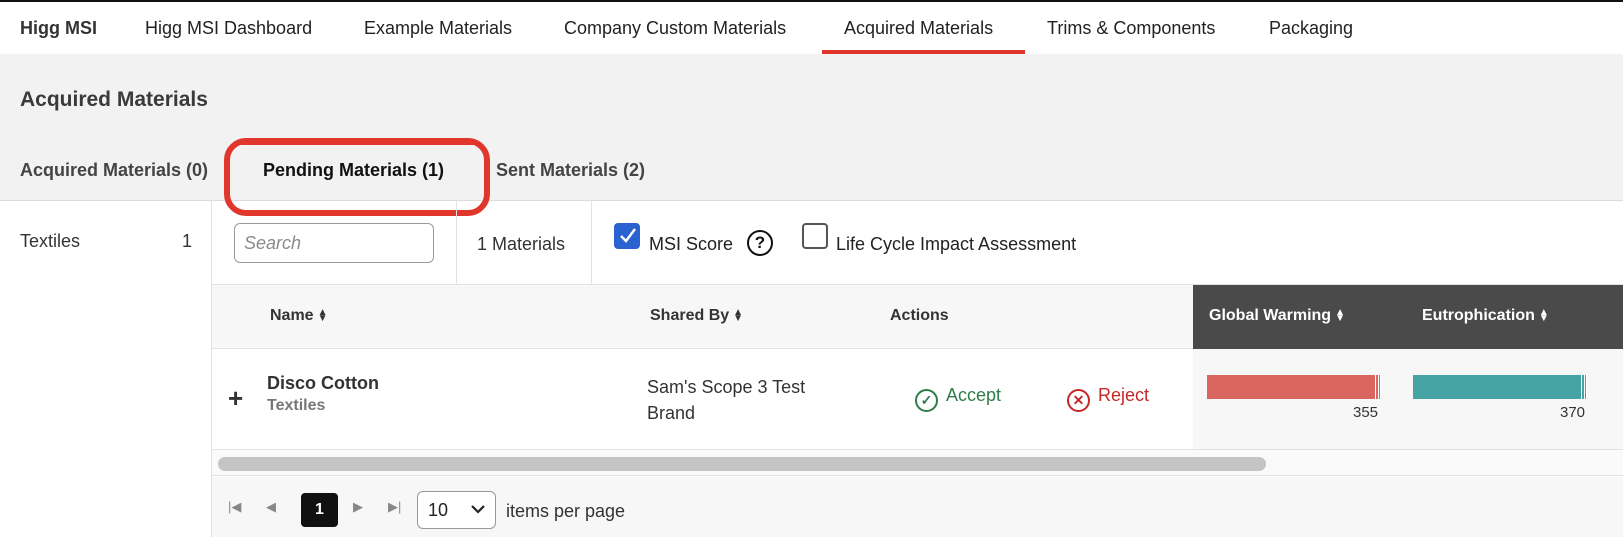 Image resolution: width=1623 pixels, height=537 pixels. I want to click on column-header-eutrophication: Eutrophication ▲ ▼, so click(1485, 316).